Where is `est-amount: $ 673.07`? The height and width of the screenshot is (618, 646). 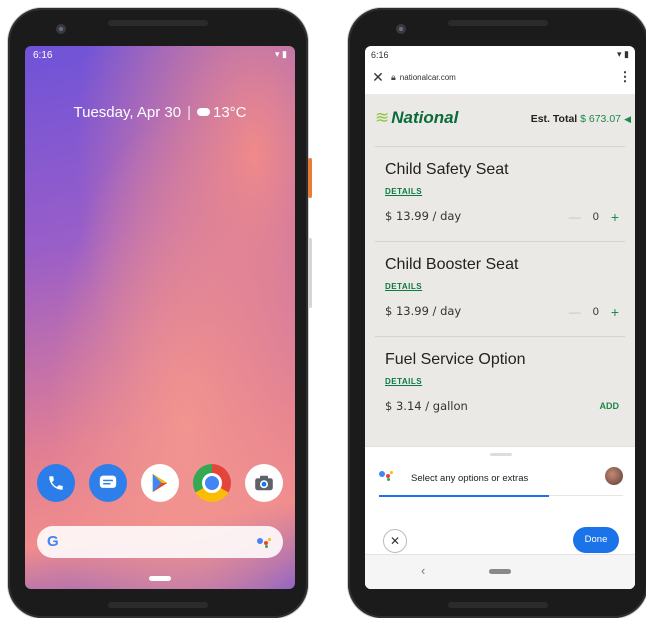
est-amount: $ 673.07 is located at coordinates (600, 119).